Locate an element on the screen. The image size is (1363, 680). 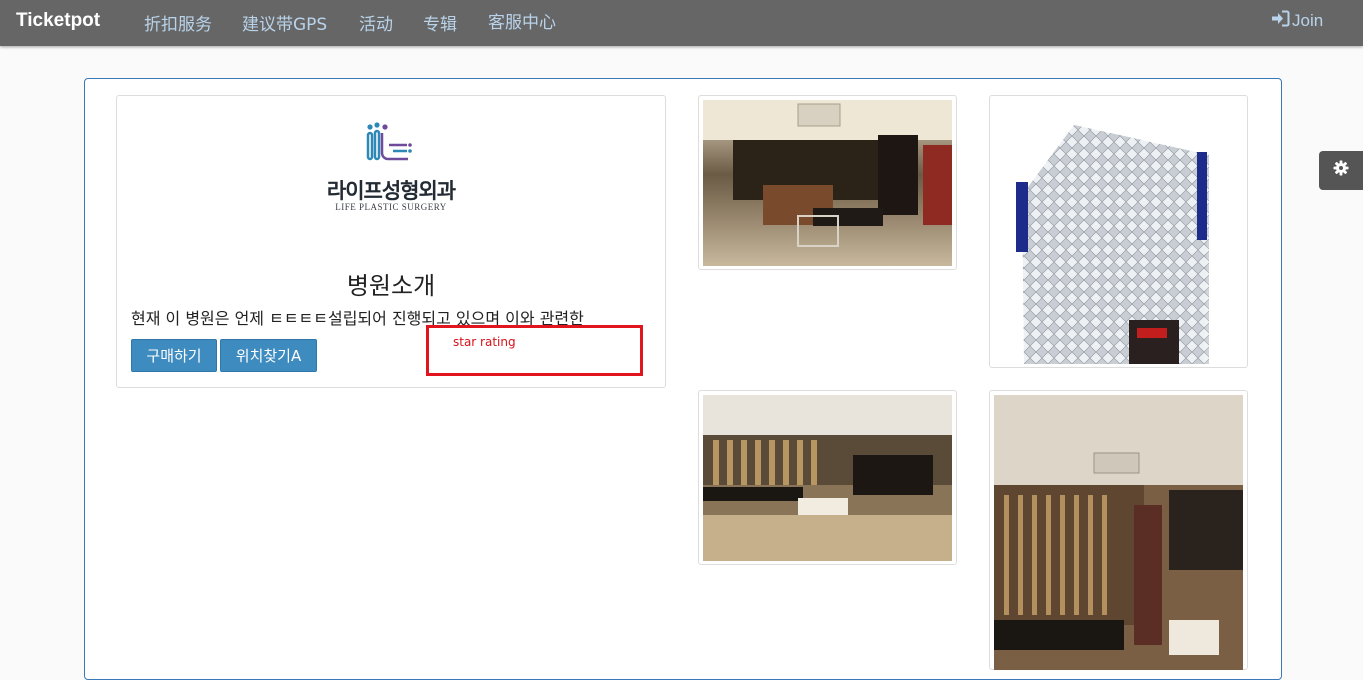
nav-link-events: 活动 is located at coordinates (376, 22).